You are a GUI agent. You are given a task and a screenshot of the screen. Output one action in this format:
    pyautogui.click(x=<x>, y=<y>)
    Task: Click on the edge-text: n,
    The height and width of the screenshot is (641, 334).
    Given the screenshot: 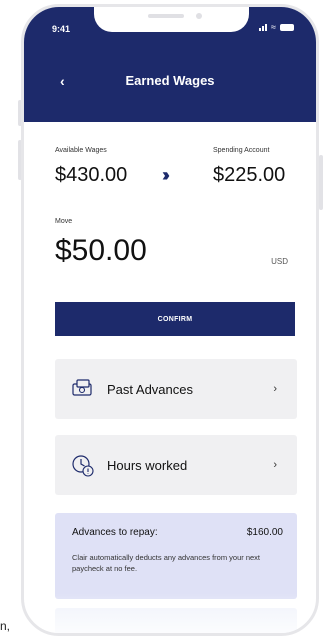 What is the action you would take?
    pyautogui.click(x=5, y=626)
    